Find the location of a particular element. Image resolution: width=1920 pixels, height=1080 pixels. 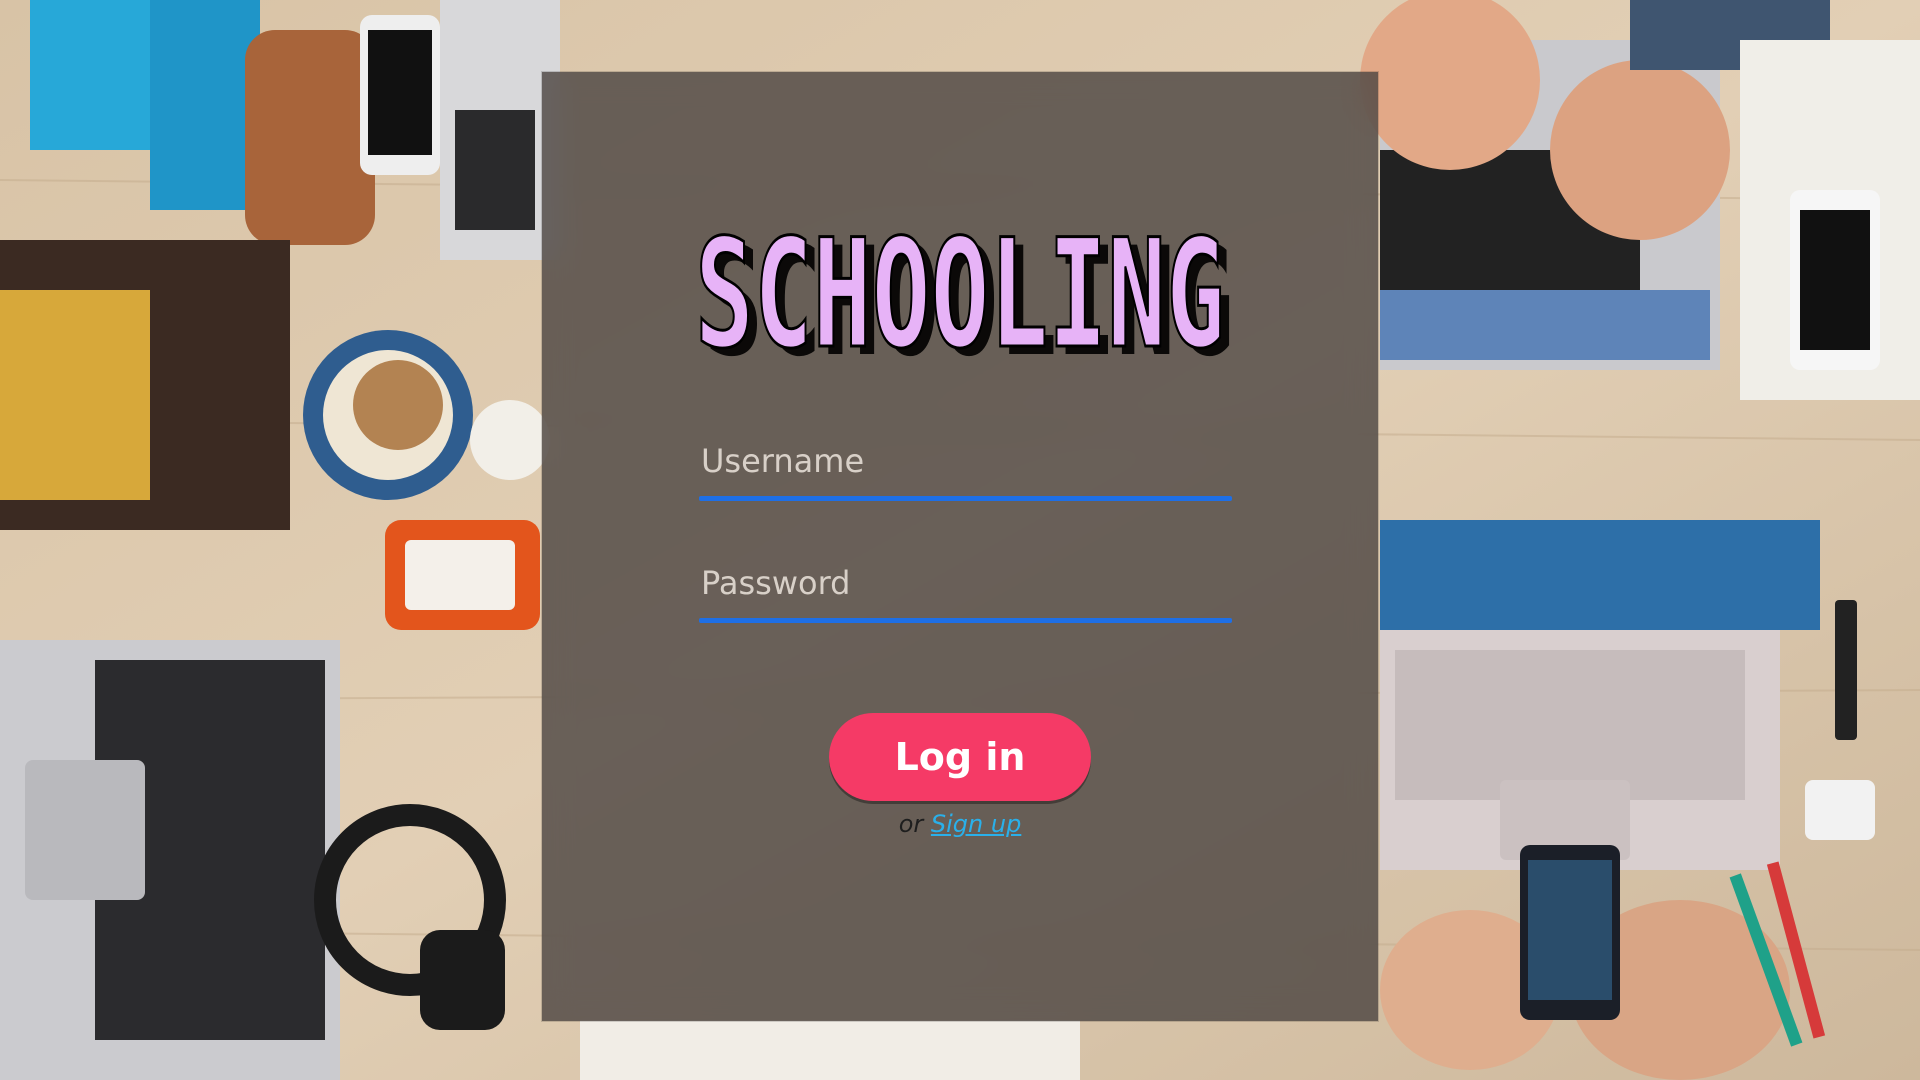

username-input is located at coordinates (965, 454).